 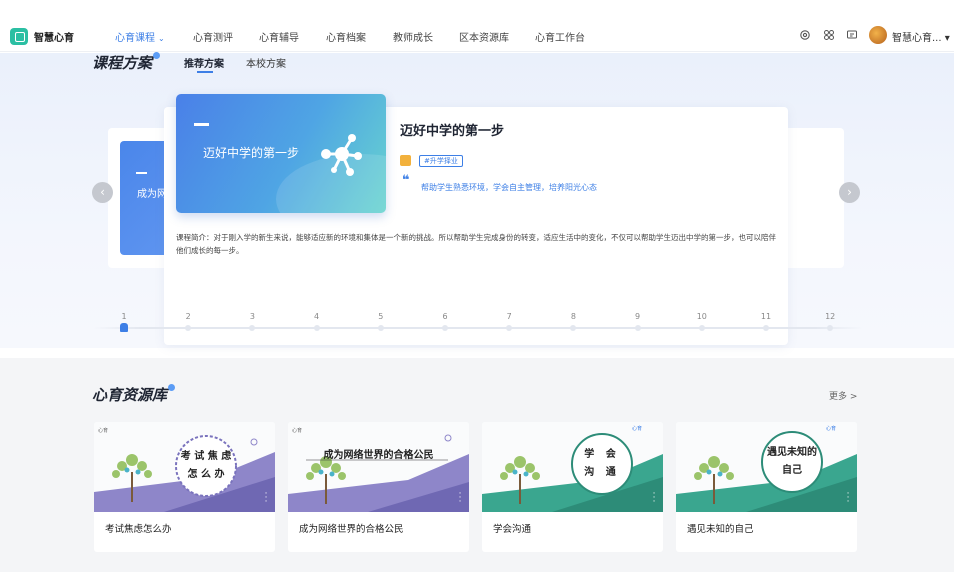 I want to click on thumbnail-text: 遇见未知的 自己, so click(x=792, y=461).